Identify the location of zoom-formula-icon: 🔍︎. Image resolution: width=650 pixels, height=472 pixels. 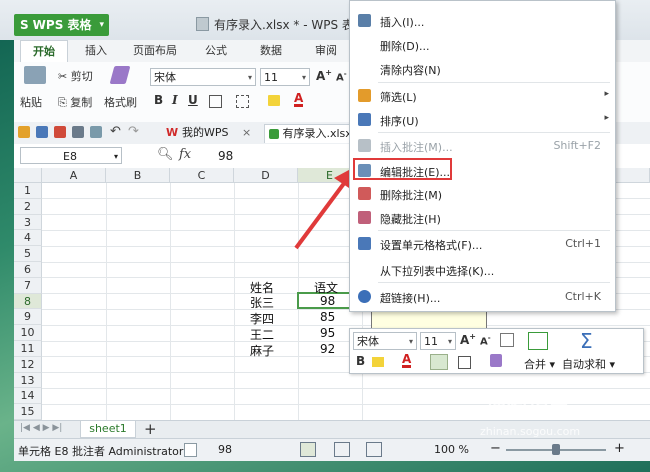
(165, 154).